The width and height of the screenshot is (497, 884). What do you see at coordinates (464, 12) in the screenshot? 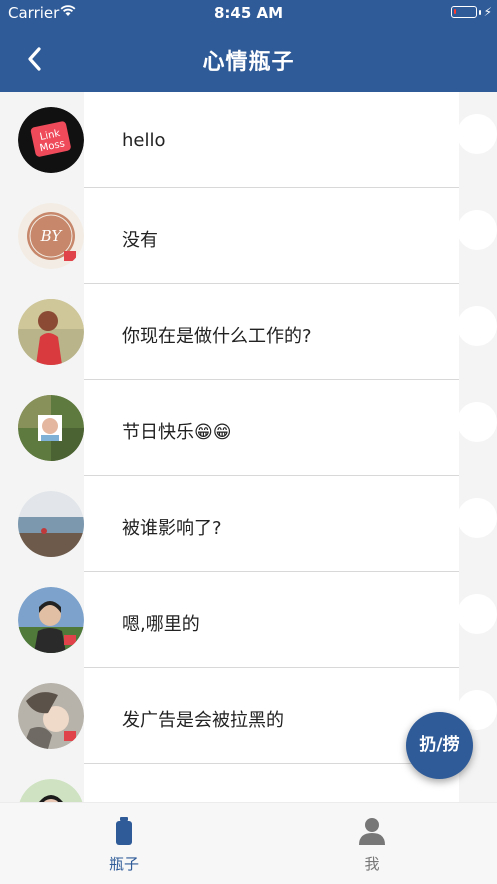
I see `battery-icon` at bounding box center [464, 12].